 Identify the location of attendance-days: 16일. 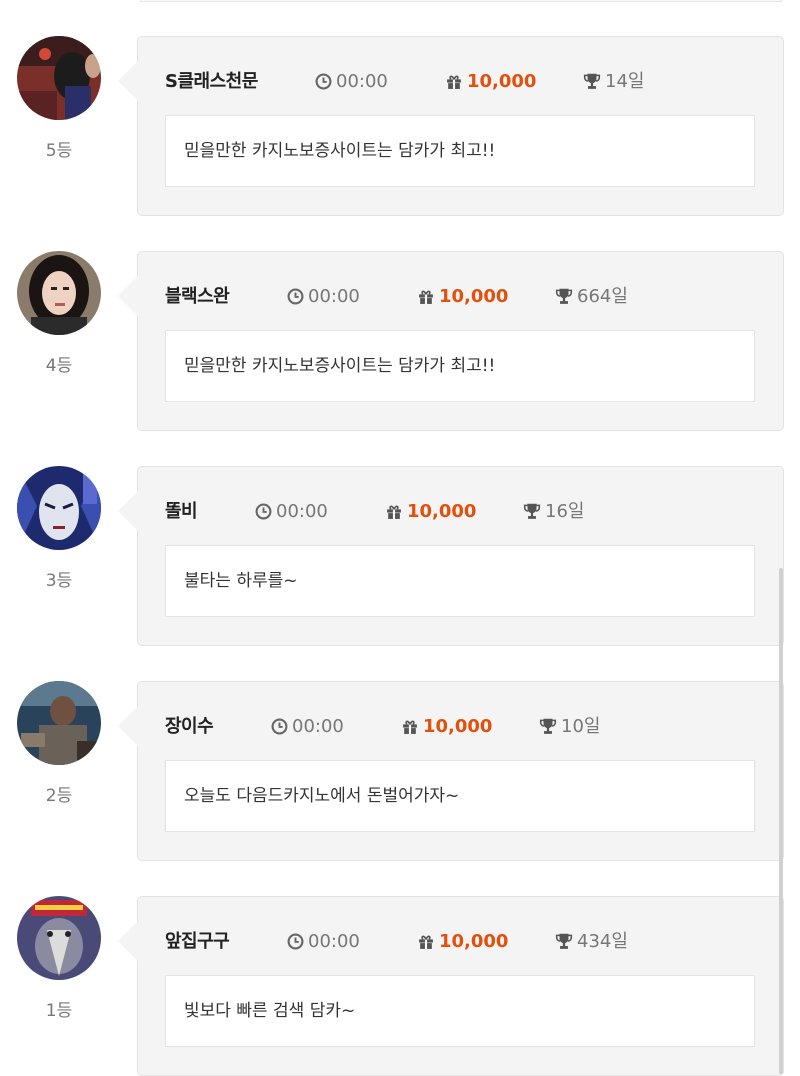
(553, 512).